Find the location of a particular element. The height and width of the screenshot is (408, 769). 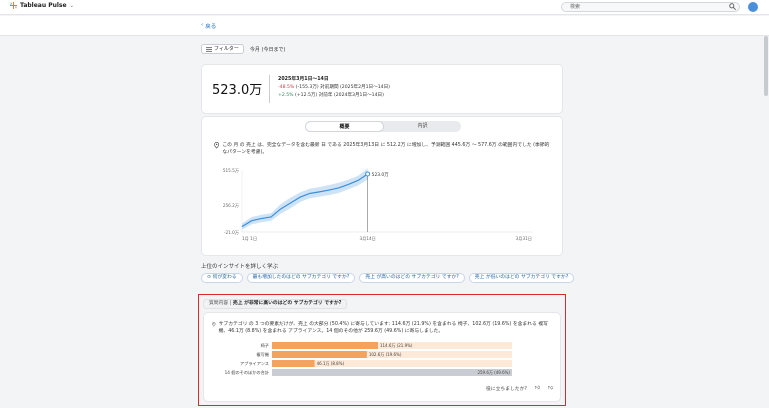

x-tick-label: 3月14日 is located at coordinates (367, 239).